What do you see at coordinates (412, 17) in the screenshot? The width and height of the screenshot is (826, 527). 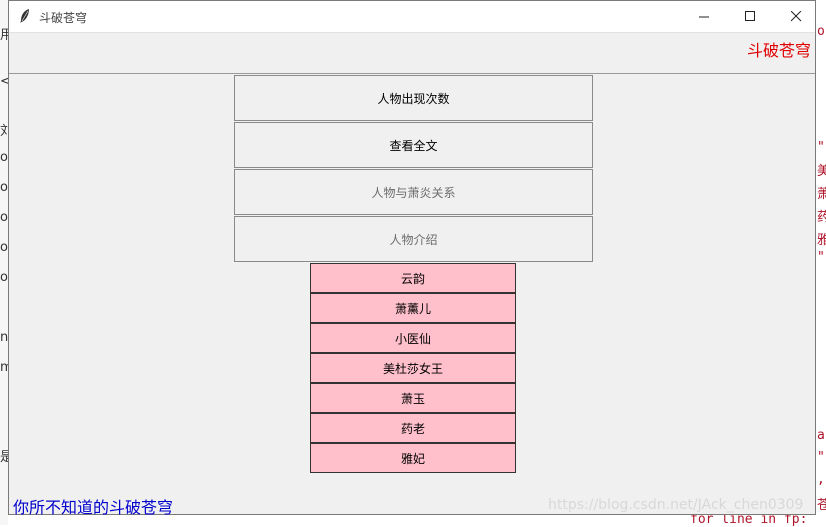 I see `title-bar: 斗破苍穹` at bounding box center [412, 17].